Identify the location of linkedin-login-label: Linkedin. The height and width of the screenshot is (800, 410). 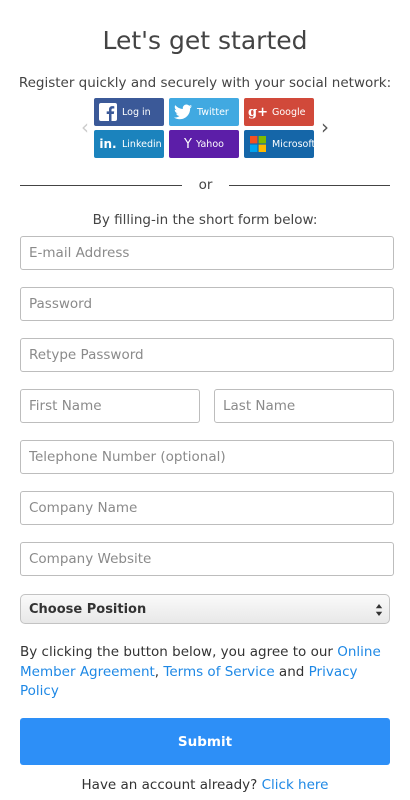
(142, 144).